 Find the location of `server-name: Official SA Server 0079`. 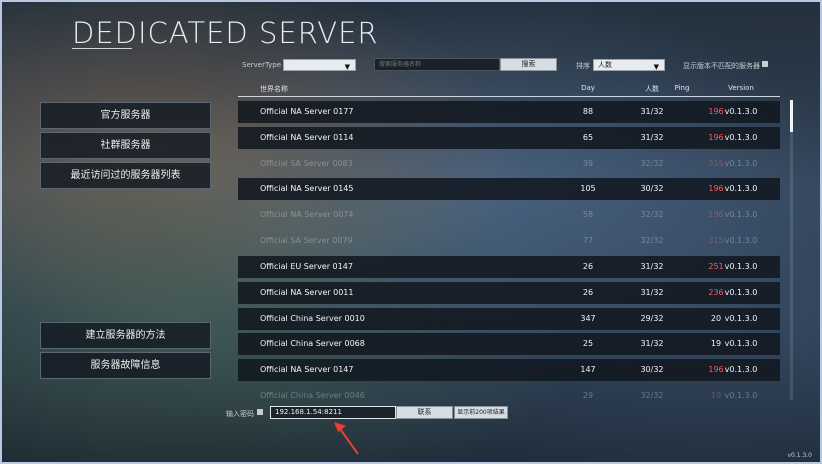

server-name: Official SA Server 0079 is located at coordinates (306, 240).